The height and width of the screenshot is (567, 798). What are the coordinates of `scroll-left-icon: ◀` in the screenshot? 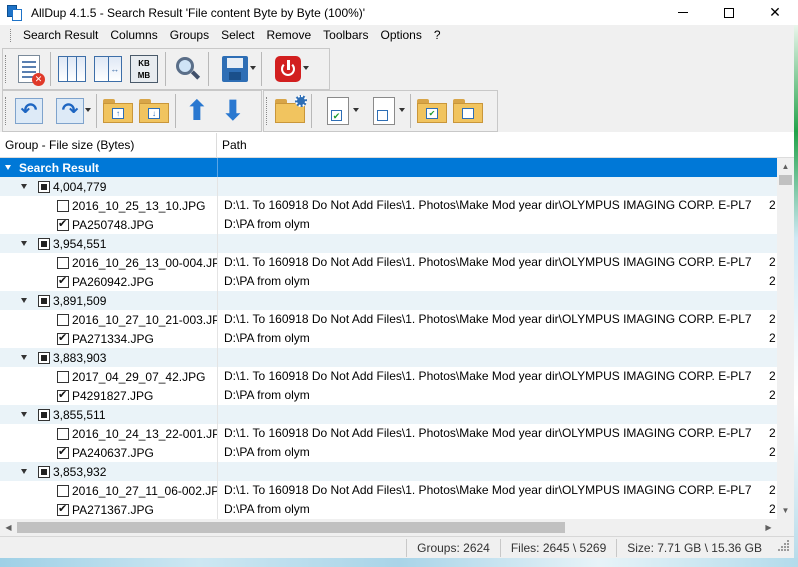 It's located at (8, 527).